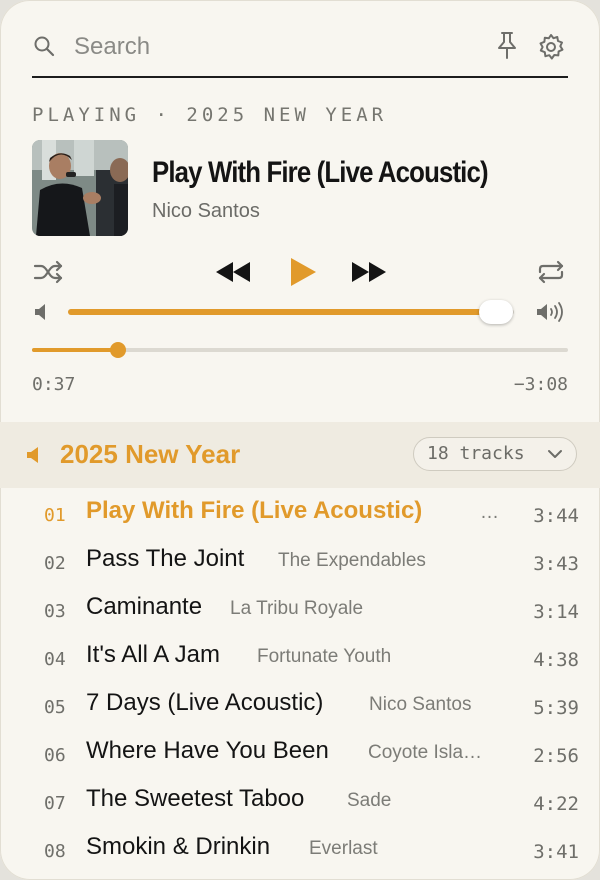  Describe the element at coordinates (297, 608) in the screenshot. I see `track-artist: La Tribu Royale` at that location.